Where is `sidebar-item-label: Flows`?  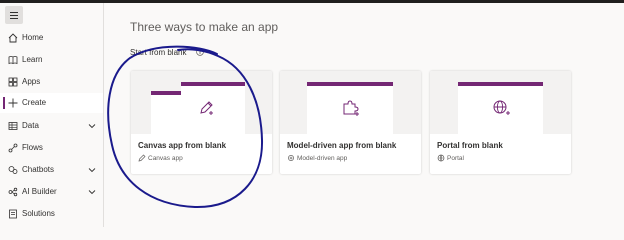 sidebar-item-label: Flows is located at coordinates (32, 147).